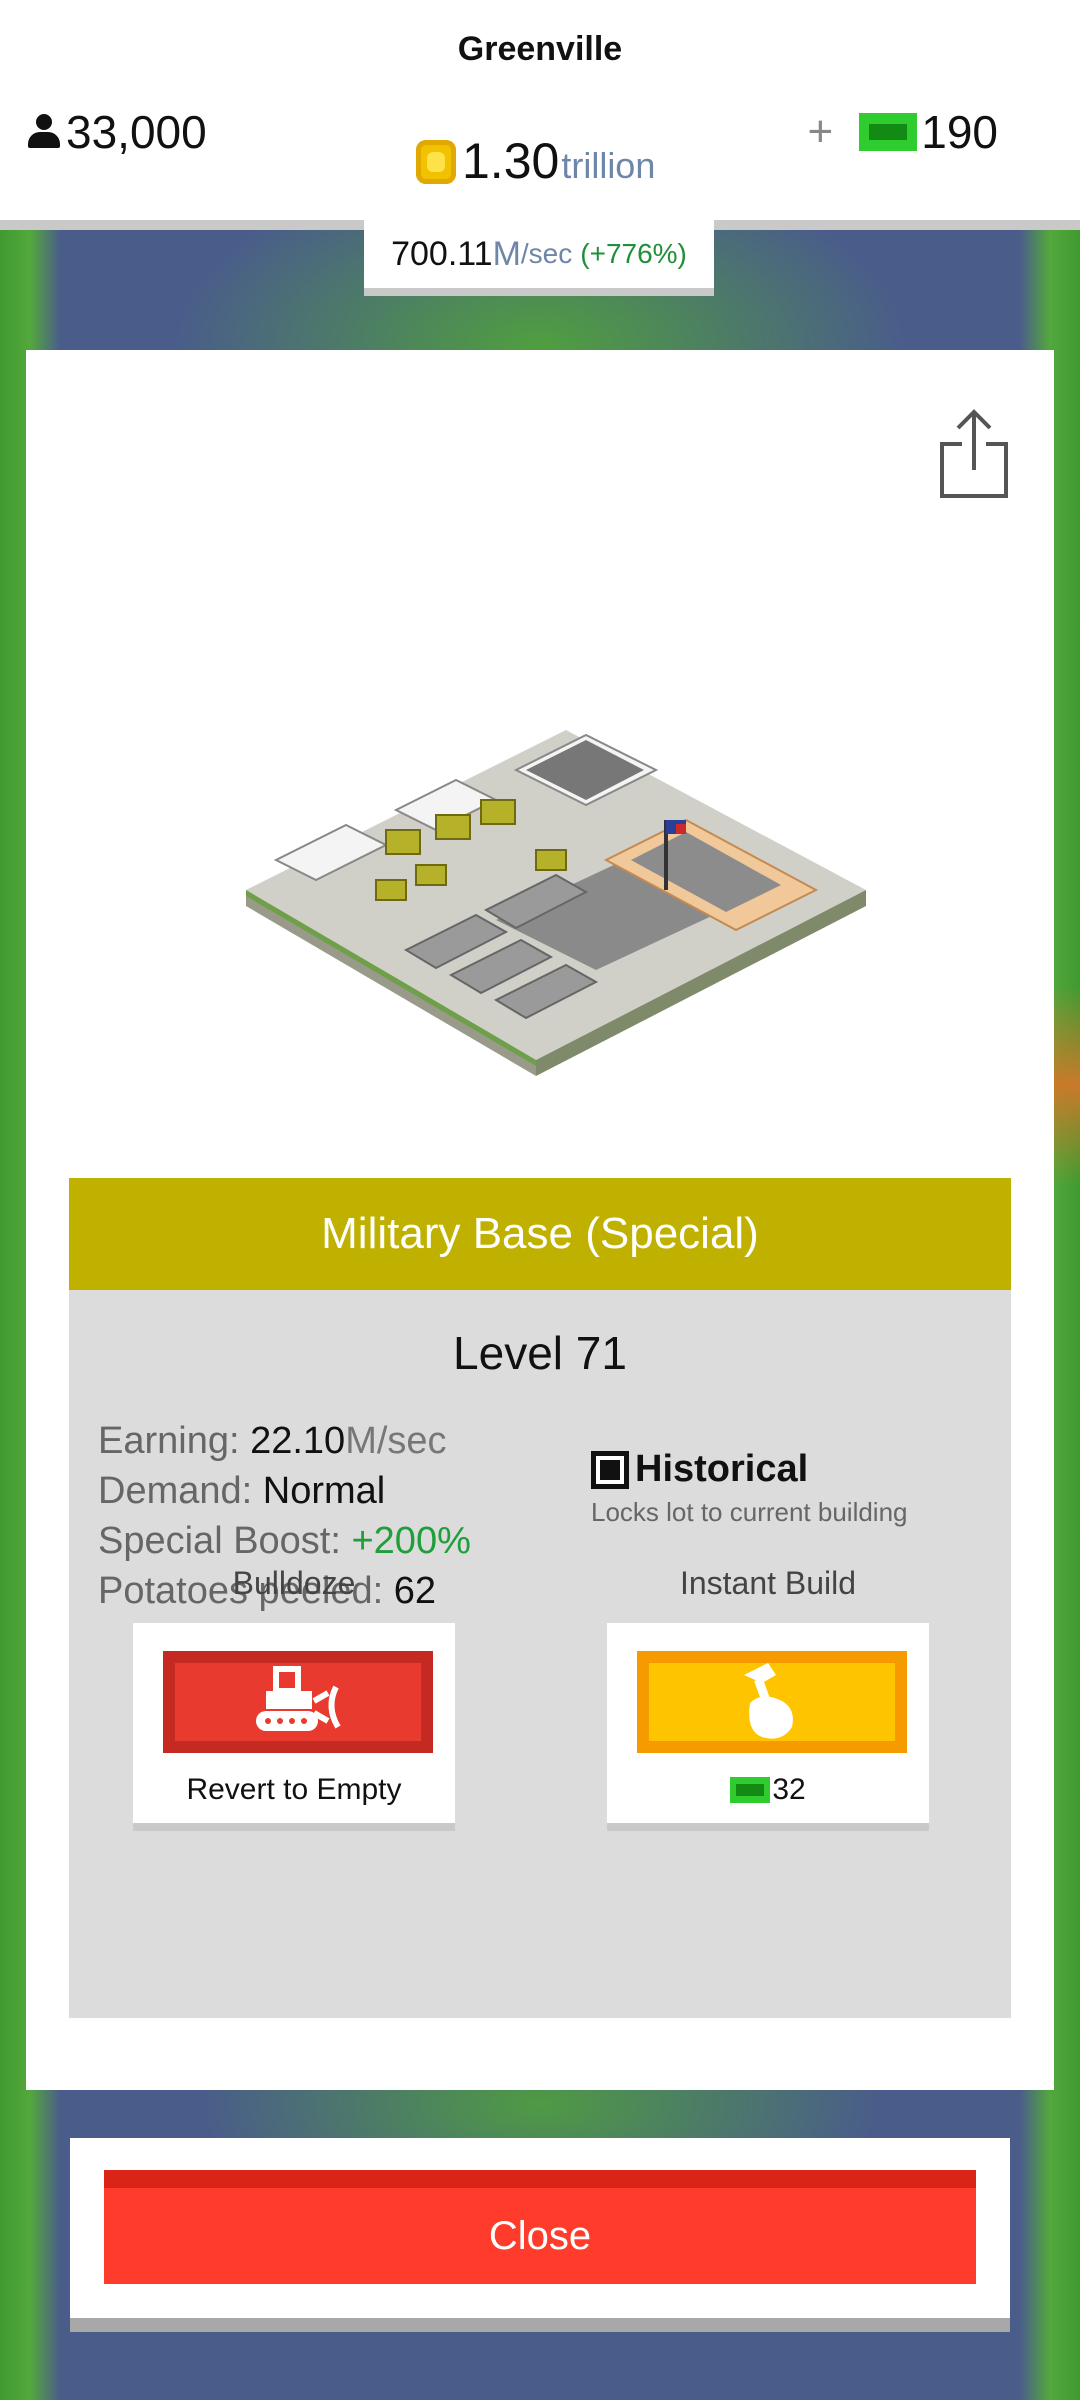  What do you see at coordinates (959, 132) in the screenshot?
I see `bucks-value: 190` at bounding box center [959, 132].